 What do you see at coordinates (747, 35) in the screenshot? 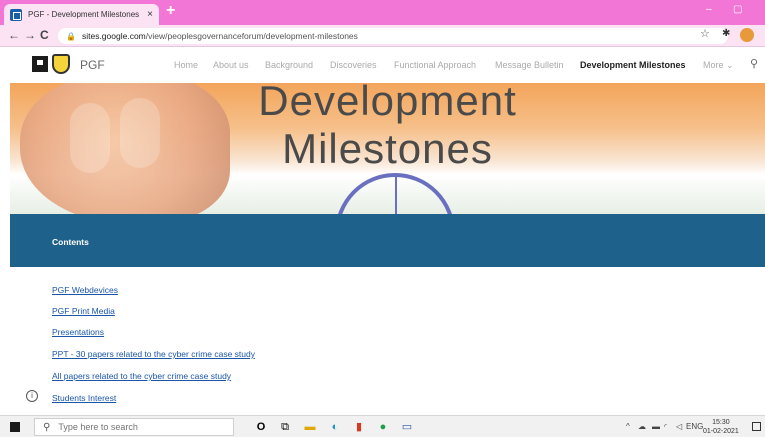
I see `profile-avatar` at bounding box center [747, 35].